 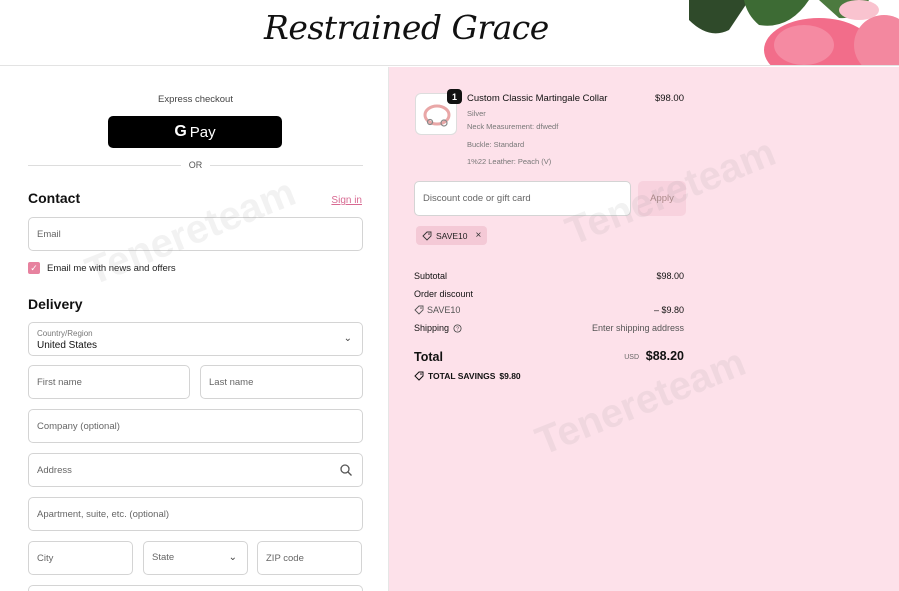 I want to click on brand-logo: Restrained Grace, so click(x=406, y=27).